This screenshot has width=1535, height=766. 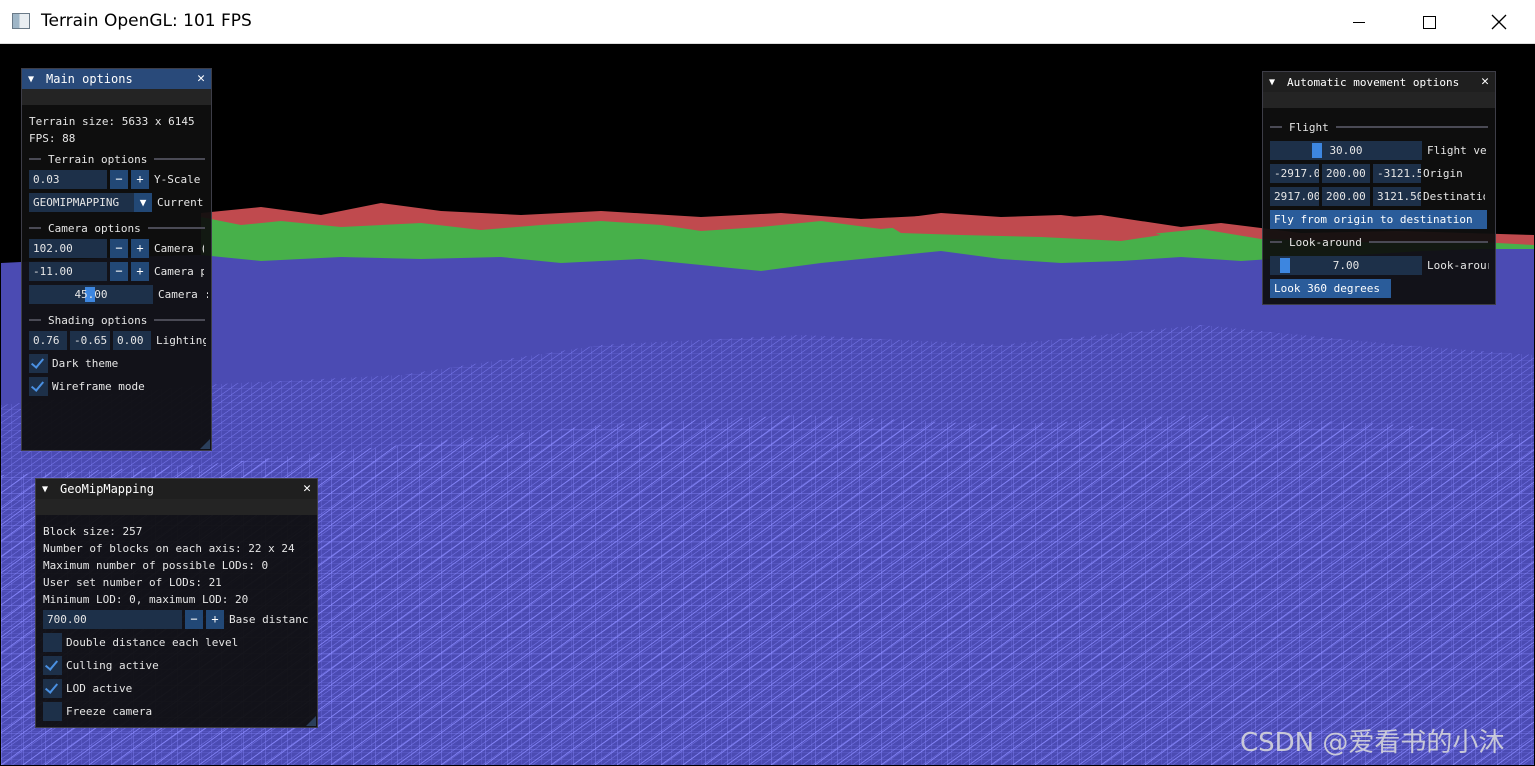 I want to click on minimize-button, so click(x=1359, y=22).